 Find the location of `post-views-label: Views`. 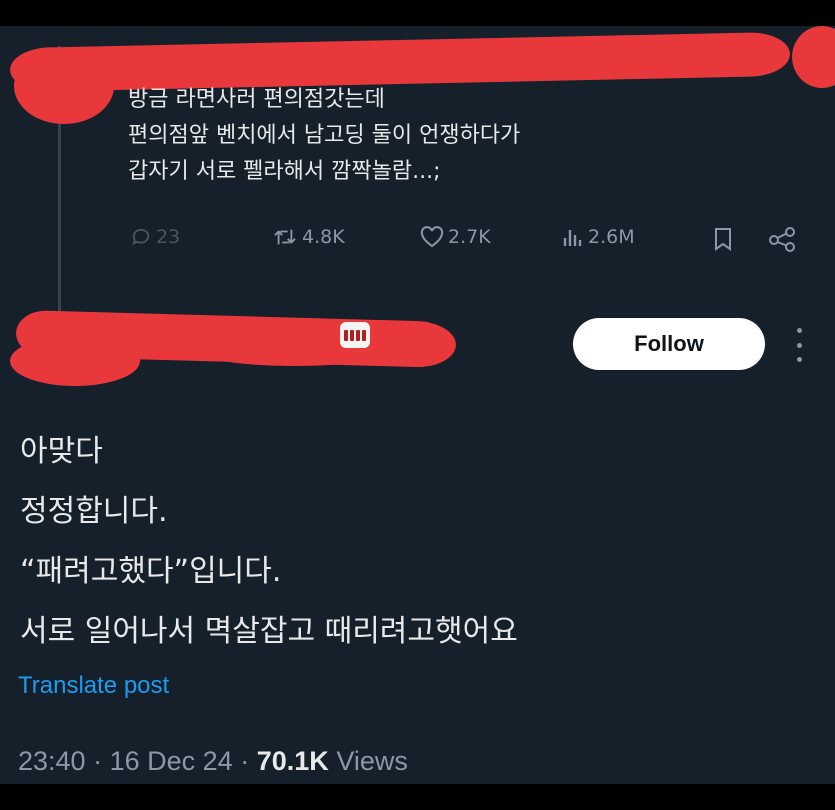

post-views-label: Views is located at coordinates (372, 761).